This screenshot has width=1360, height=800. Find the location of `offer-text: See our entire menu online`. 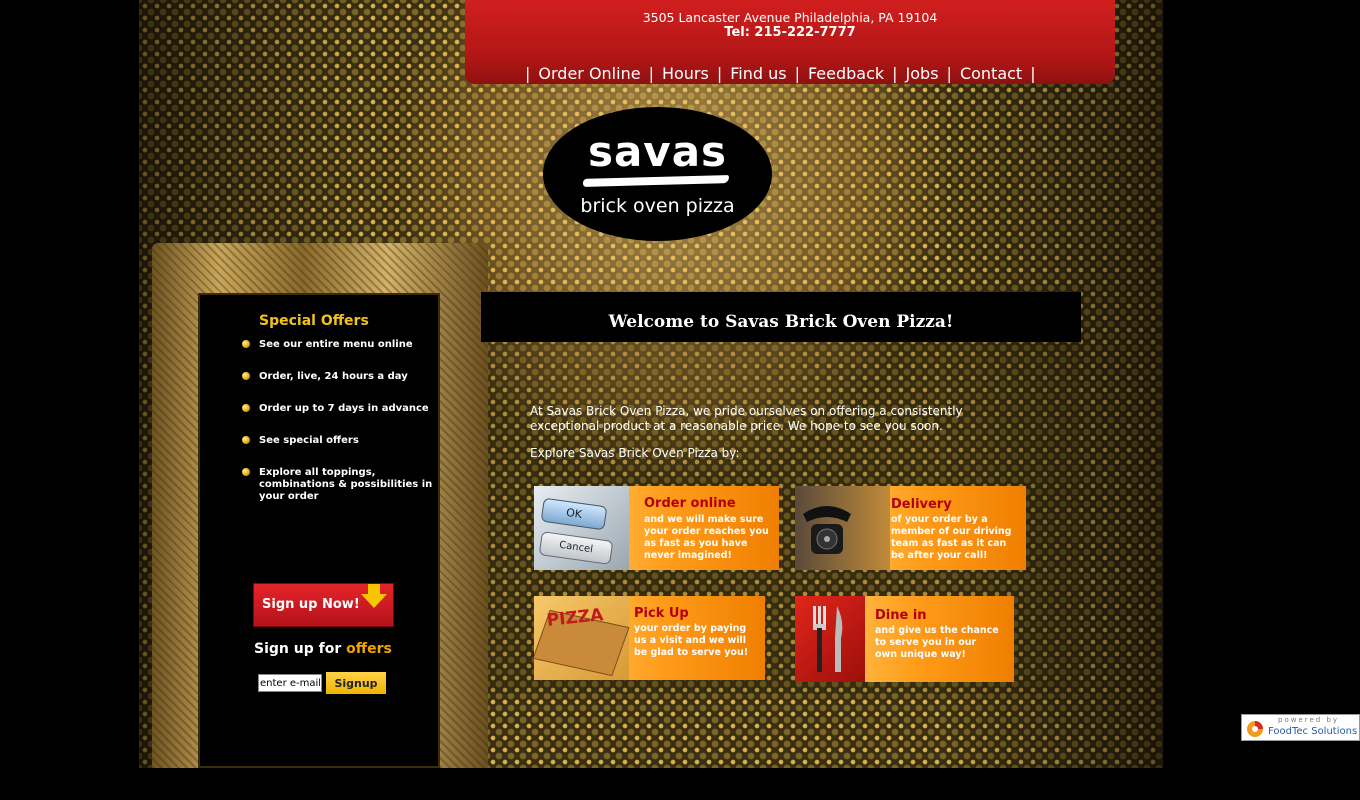

offer-text: See our entire menu online is located at coordinates (336, 344).